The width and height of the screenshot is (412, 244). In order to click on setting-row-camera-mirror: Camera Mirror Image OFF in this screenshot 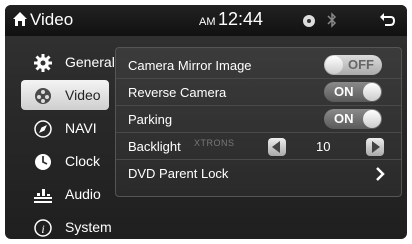, I will do `click(258, 66)`.